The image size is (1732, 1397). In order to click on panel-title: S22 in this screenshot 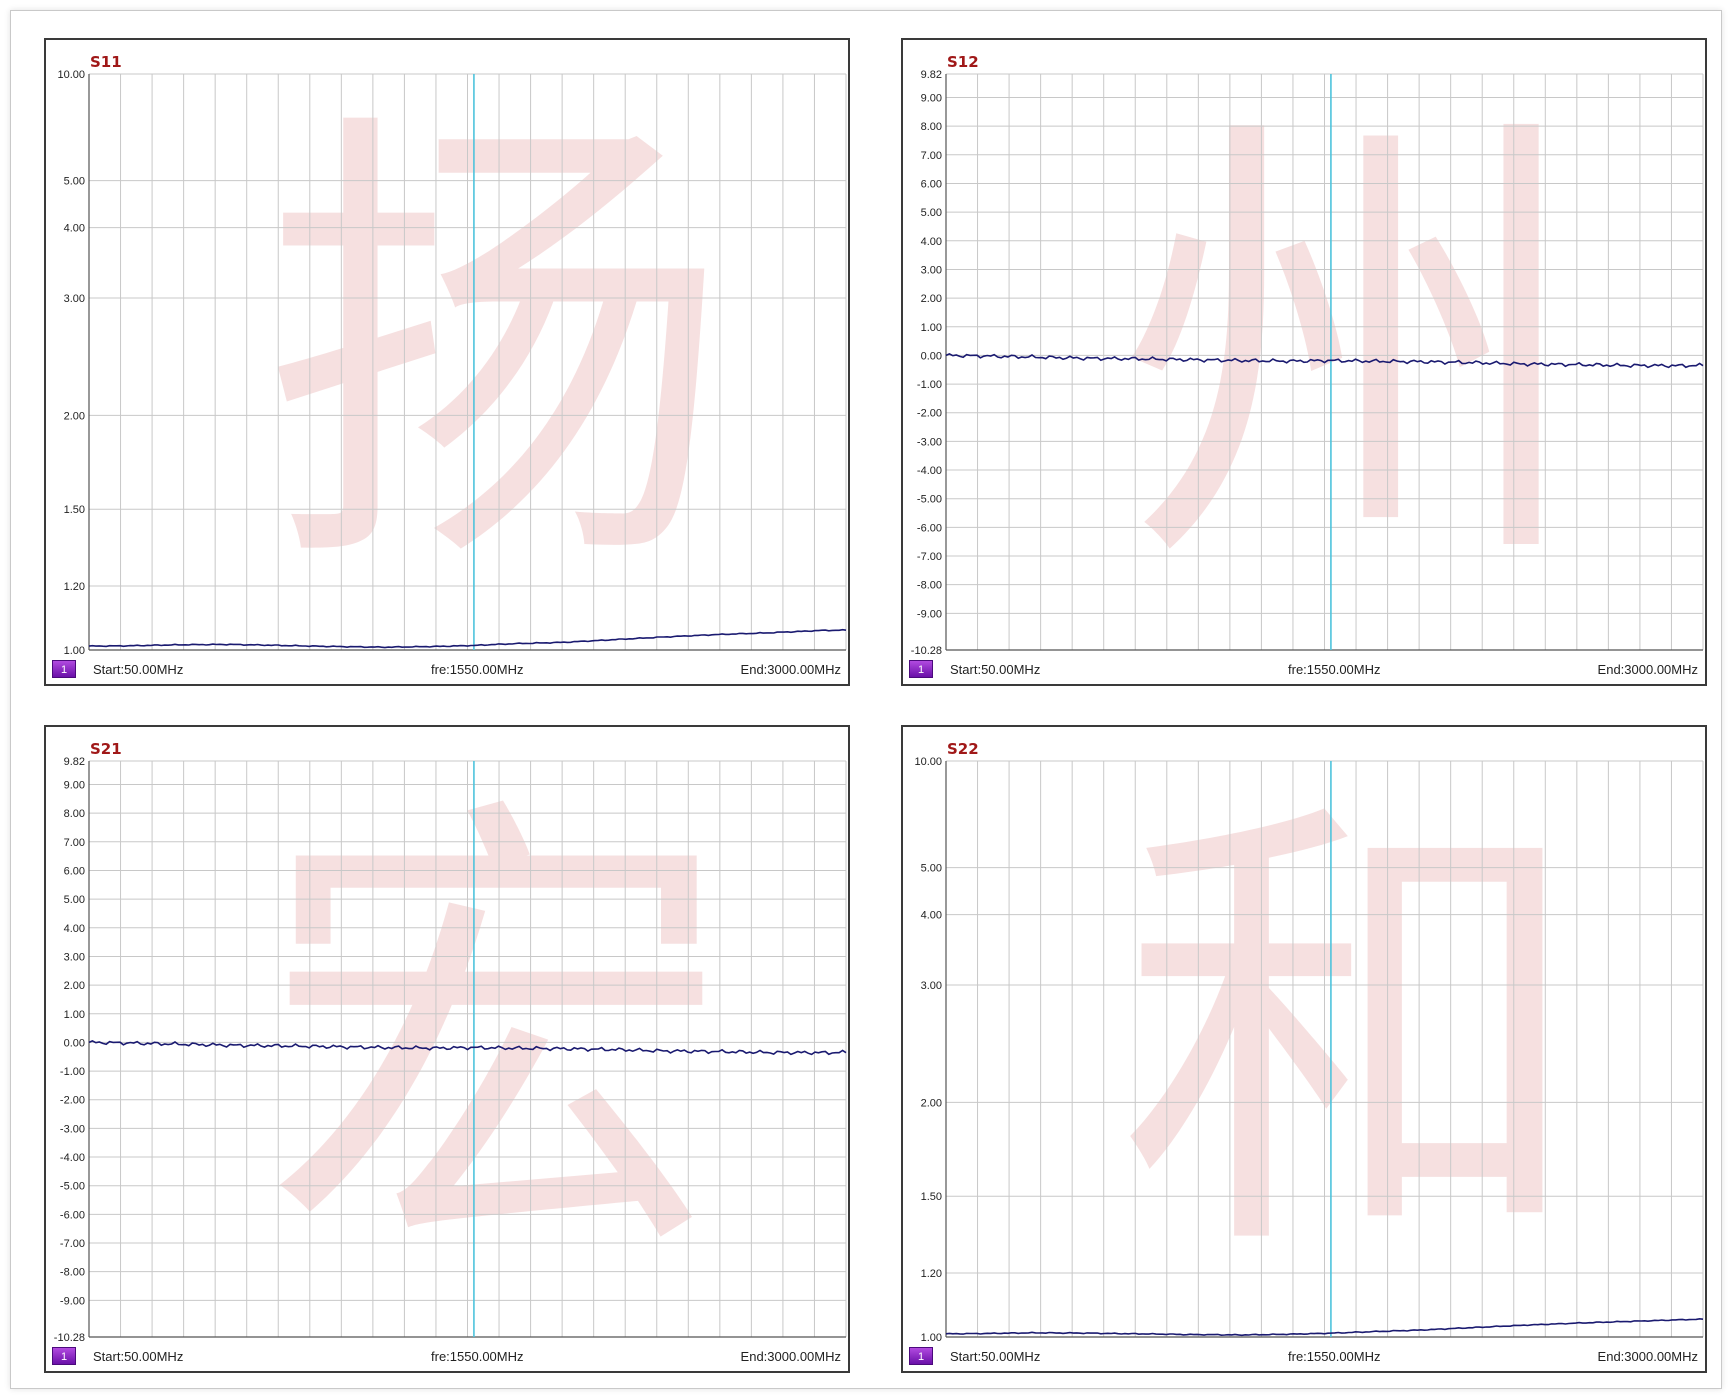, I will do `click(963, 749)`.